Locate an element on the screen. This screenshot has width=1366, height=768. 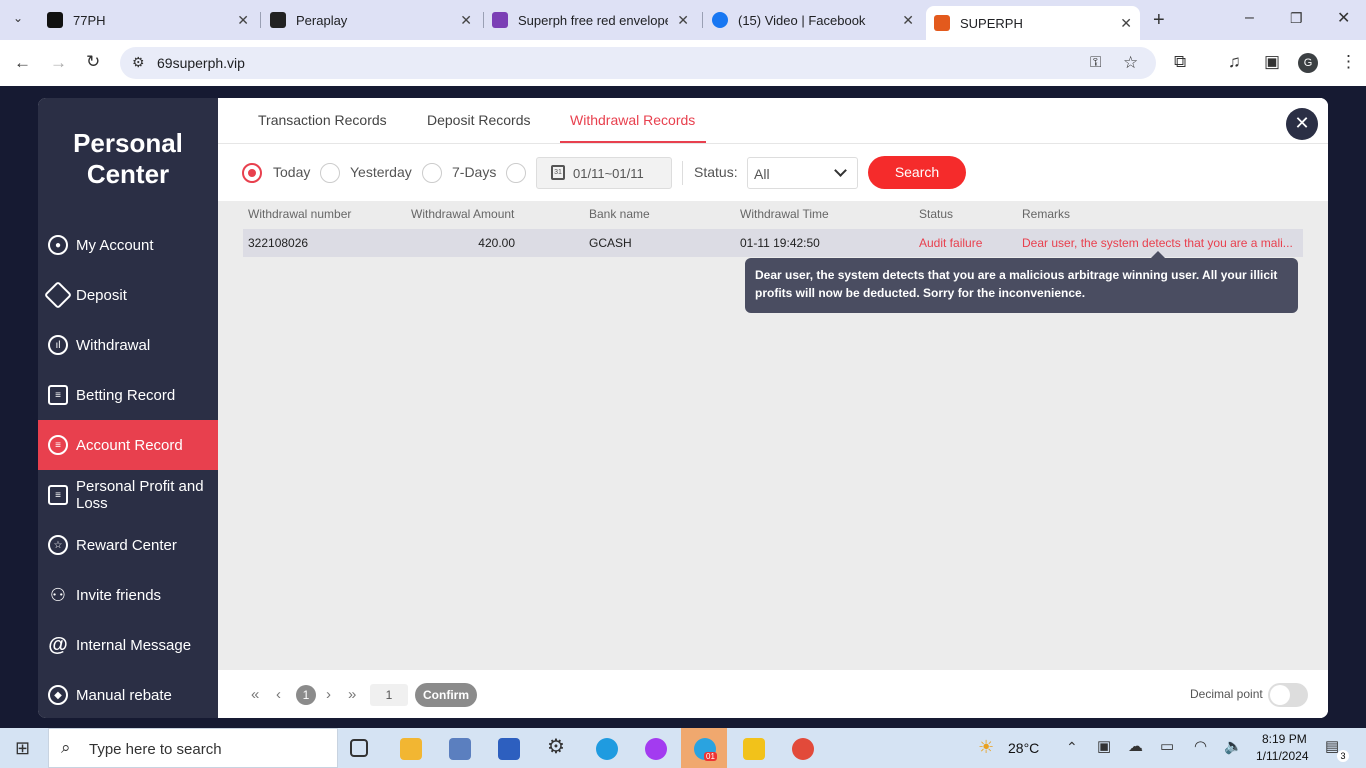
bookmark-star-icon: ☆ is located at coordinates (1130, 62).